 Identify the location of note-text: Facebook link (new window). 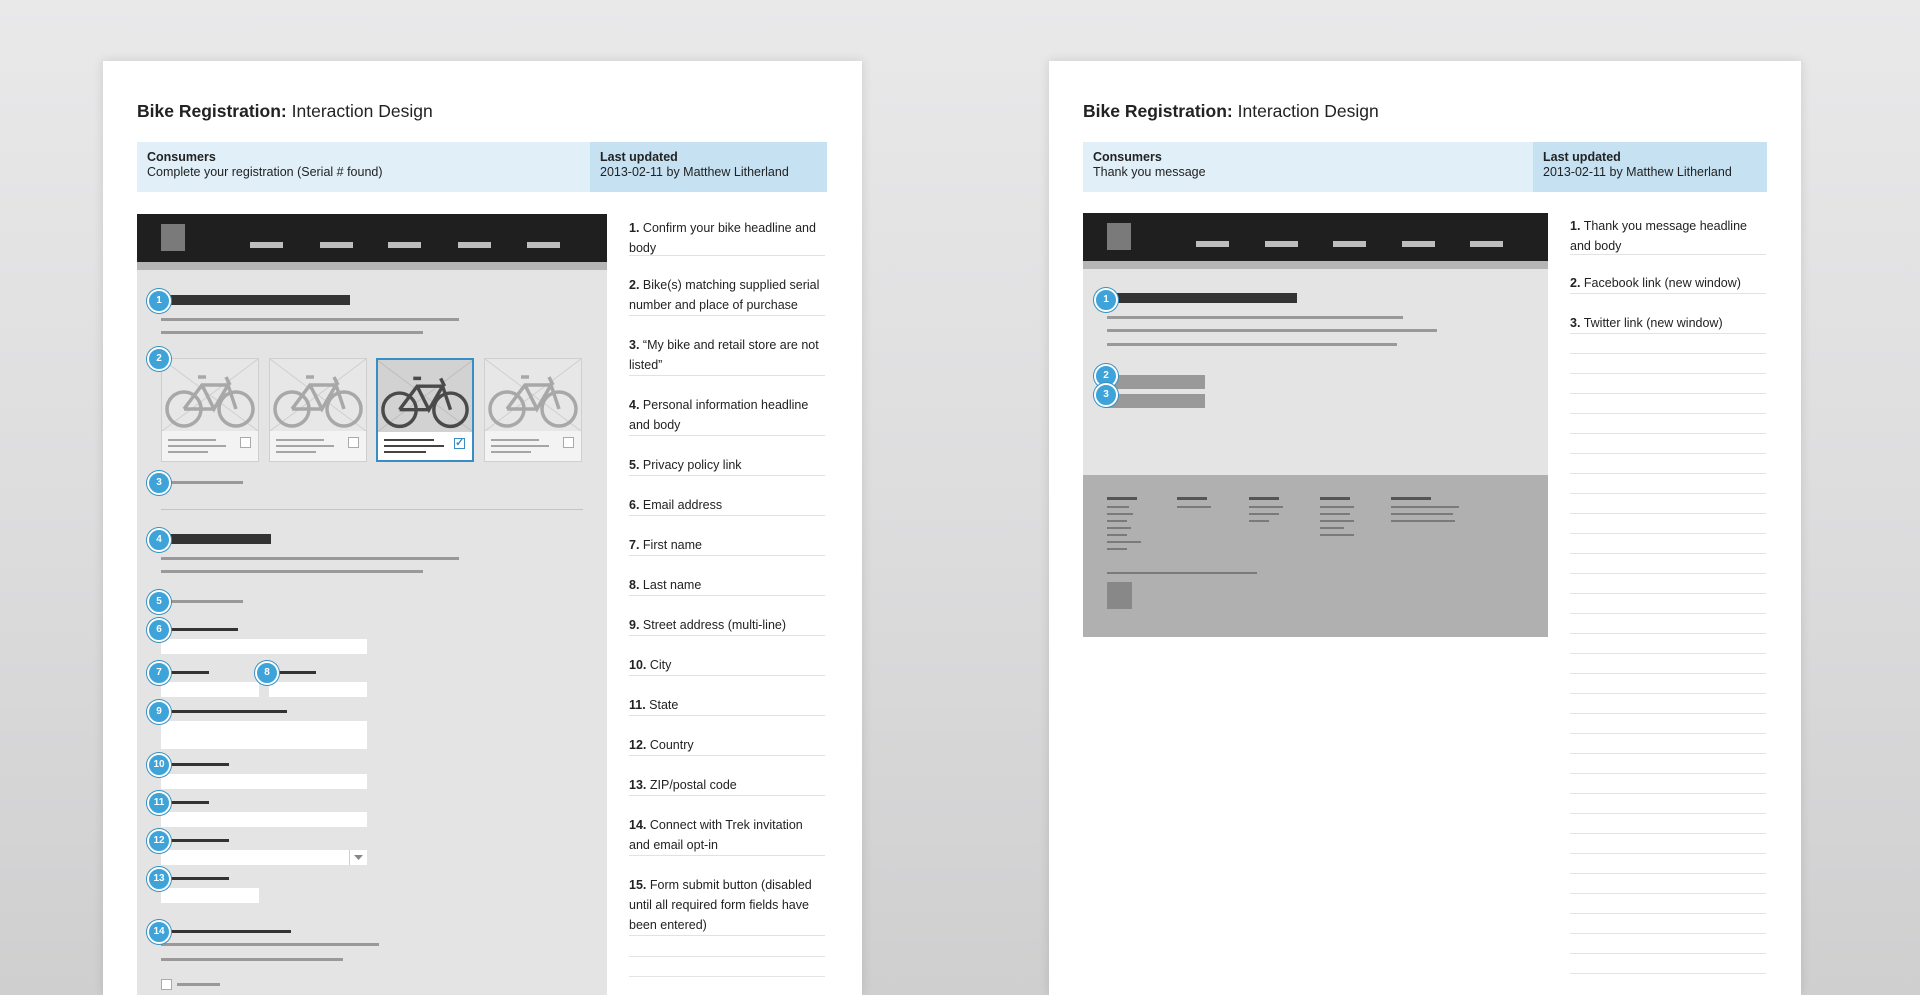
(1662, 283).